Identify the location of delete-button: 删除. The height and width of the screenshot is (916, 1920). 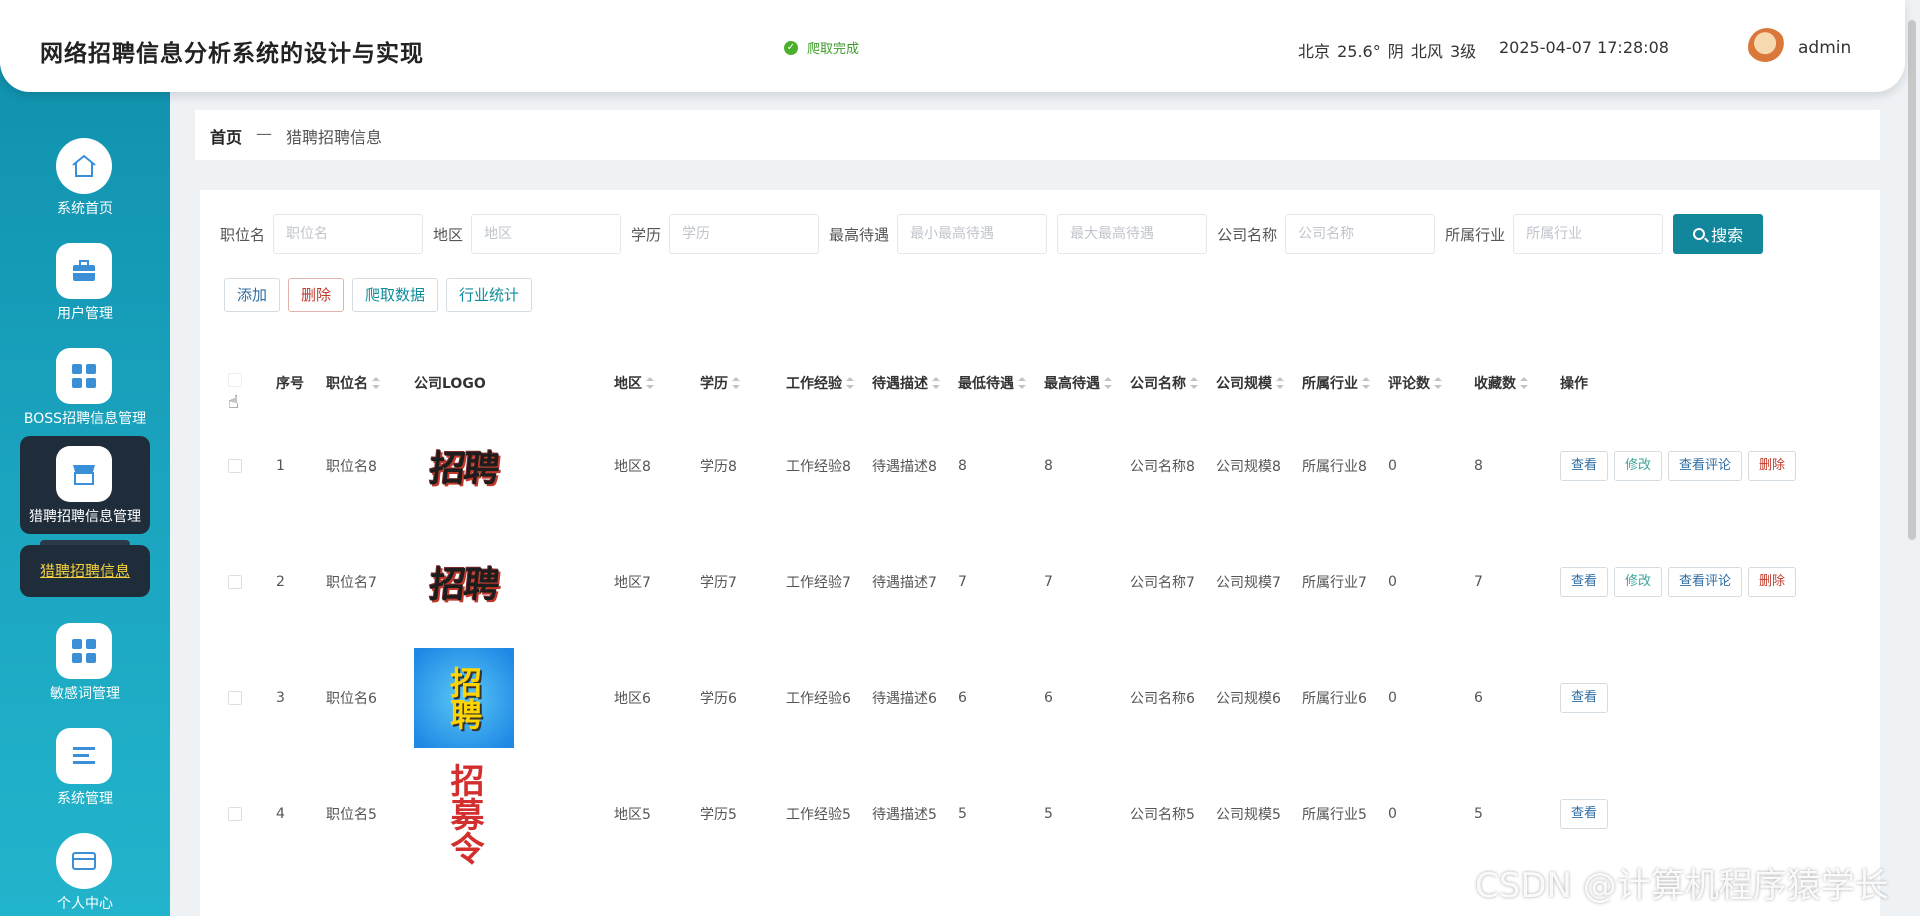
(316, 295).